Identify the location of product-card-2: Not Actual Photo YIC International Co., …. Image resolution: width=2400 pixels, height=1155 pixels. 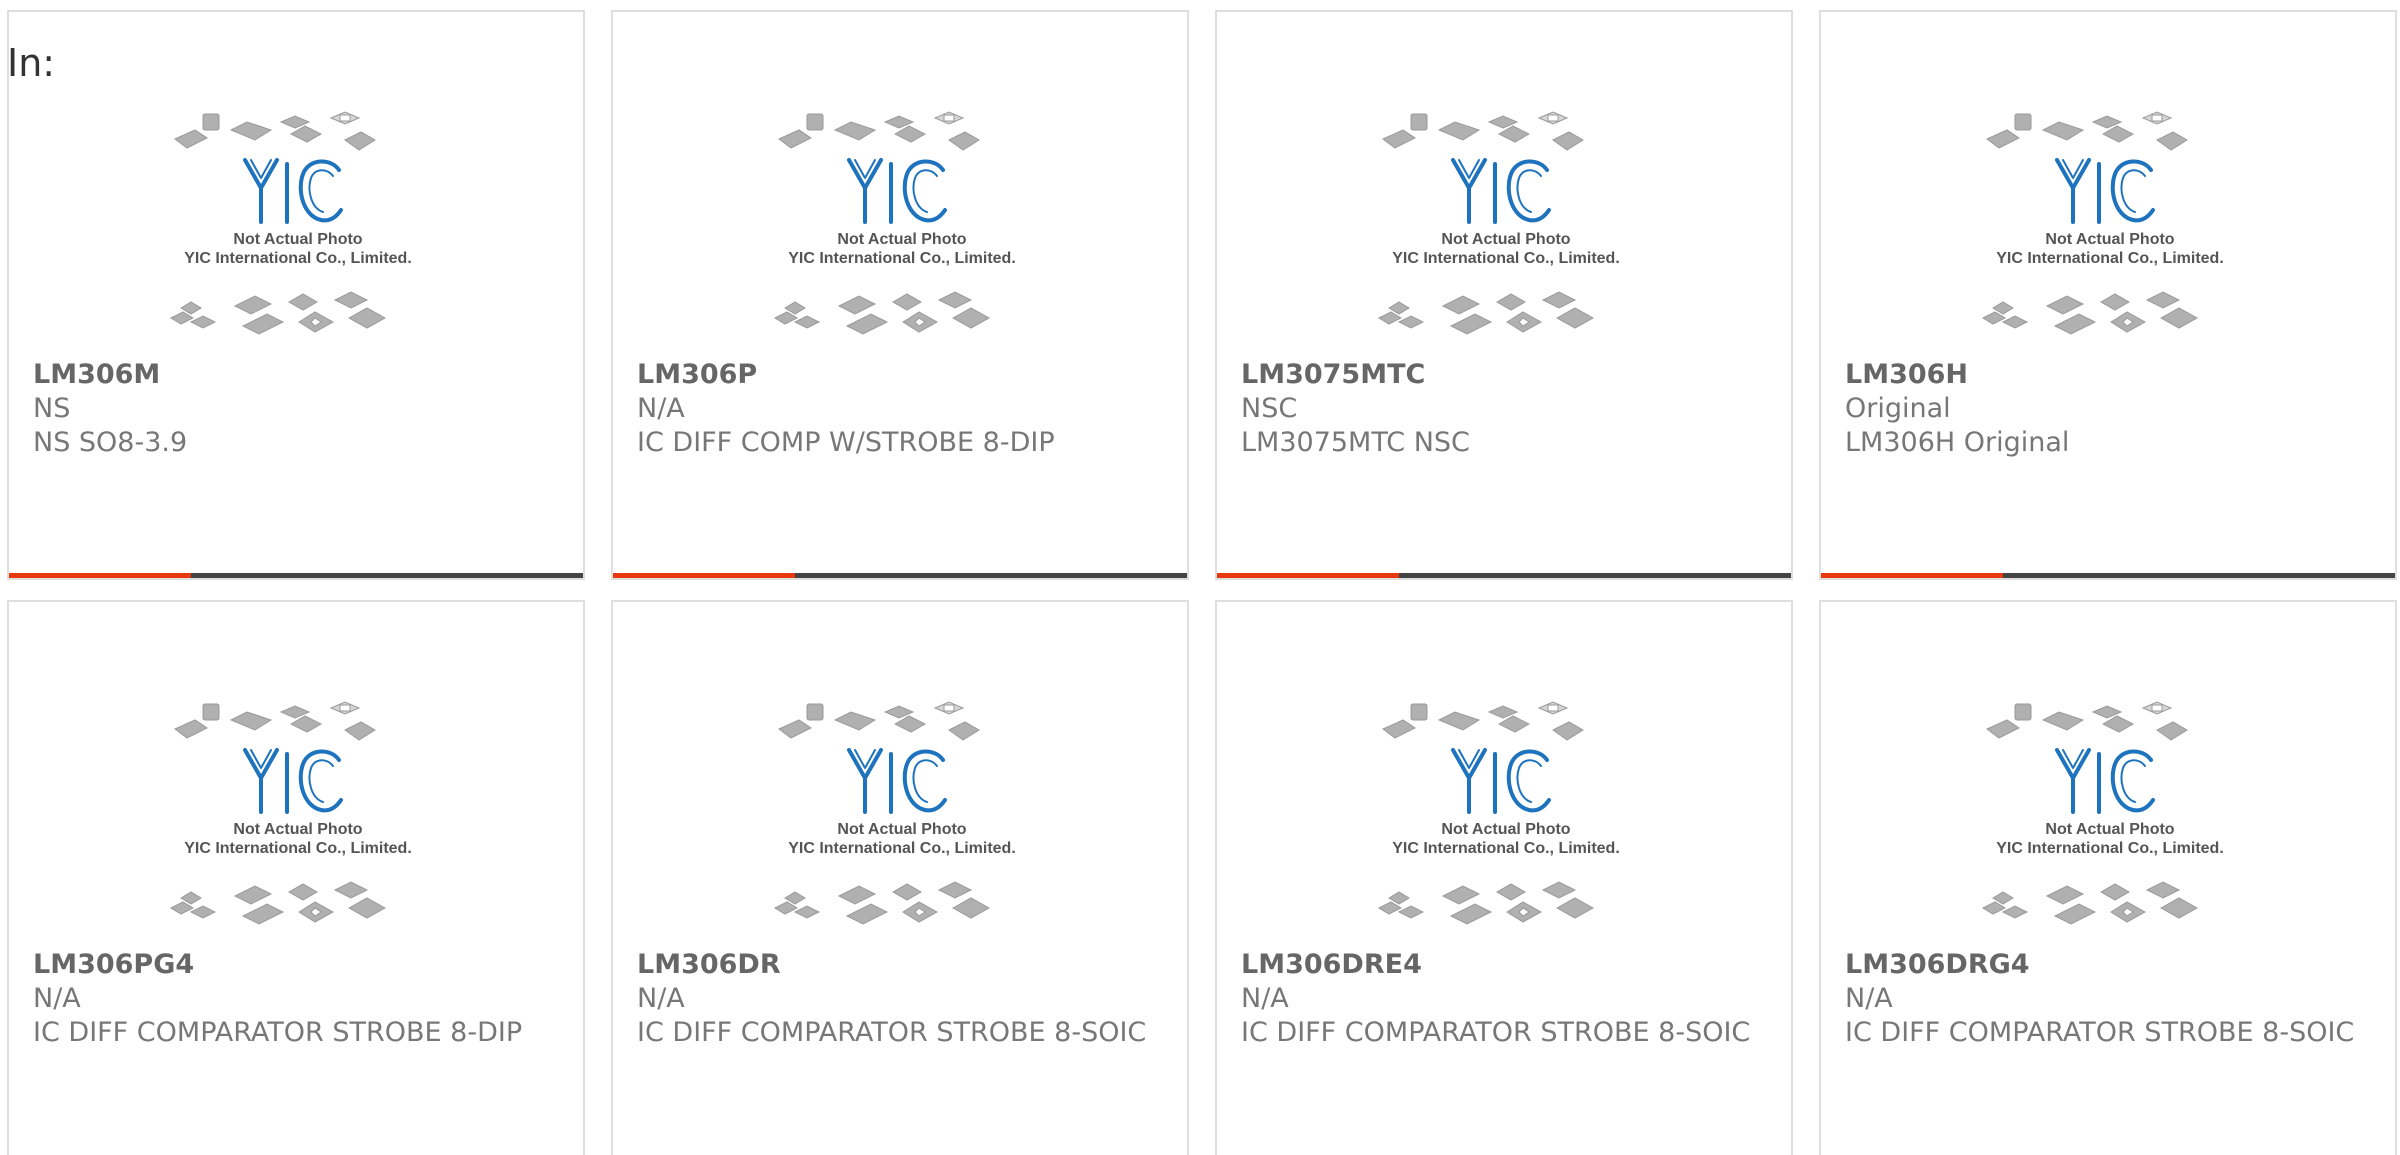
(900, 295).